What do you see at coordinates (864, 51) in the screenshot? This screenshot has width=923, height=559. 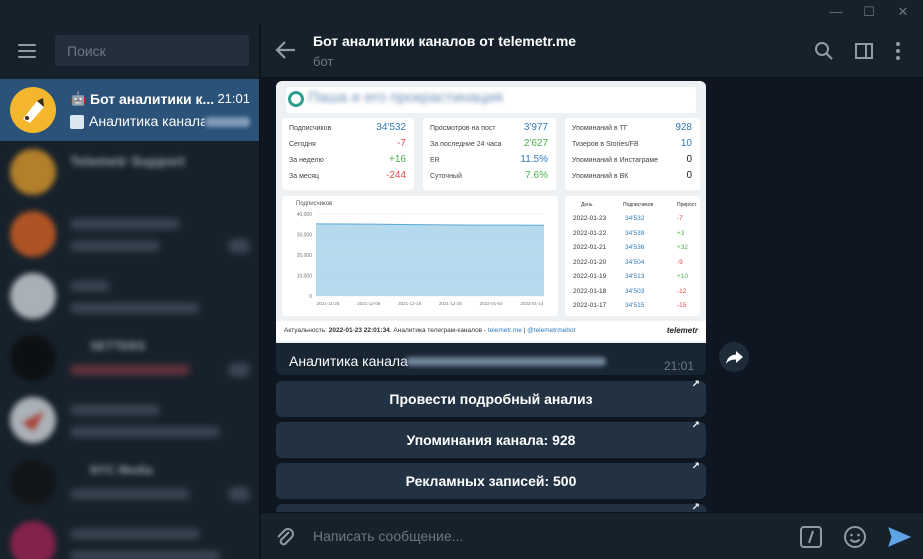 I see `sidebar-toggle-icon` at bounding box center [864, 51].